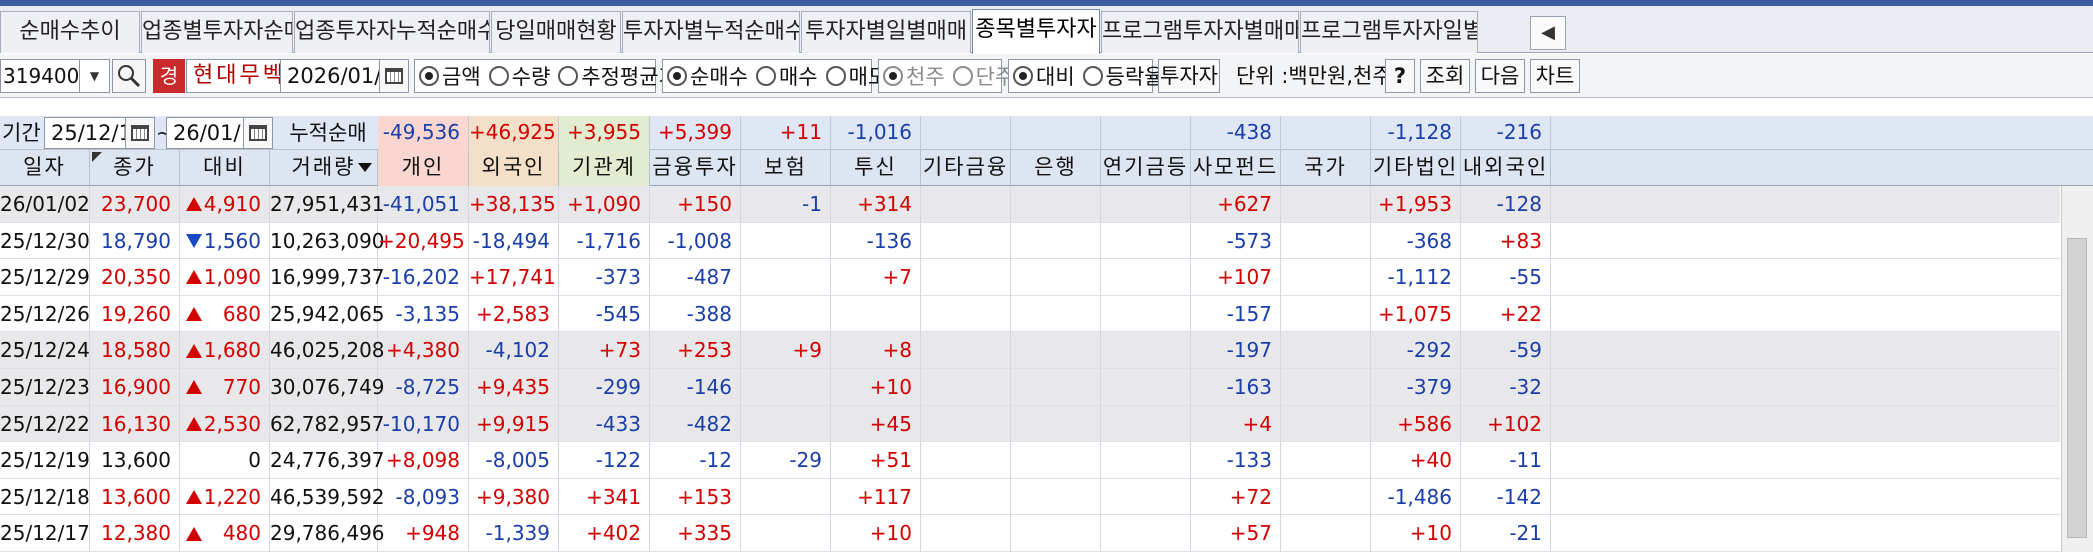  What do you see at coordinates (1189, 76) in the screenshot?
I see `investor-button: 투자자` at bounding box center [1189, 76].